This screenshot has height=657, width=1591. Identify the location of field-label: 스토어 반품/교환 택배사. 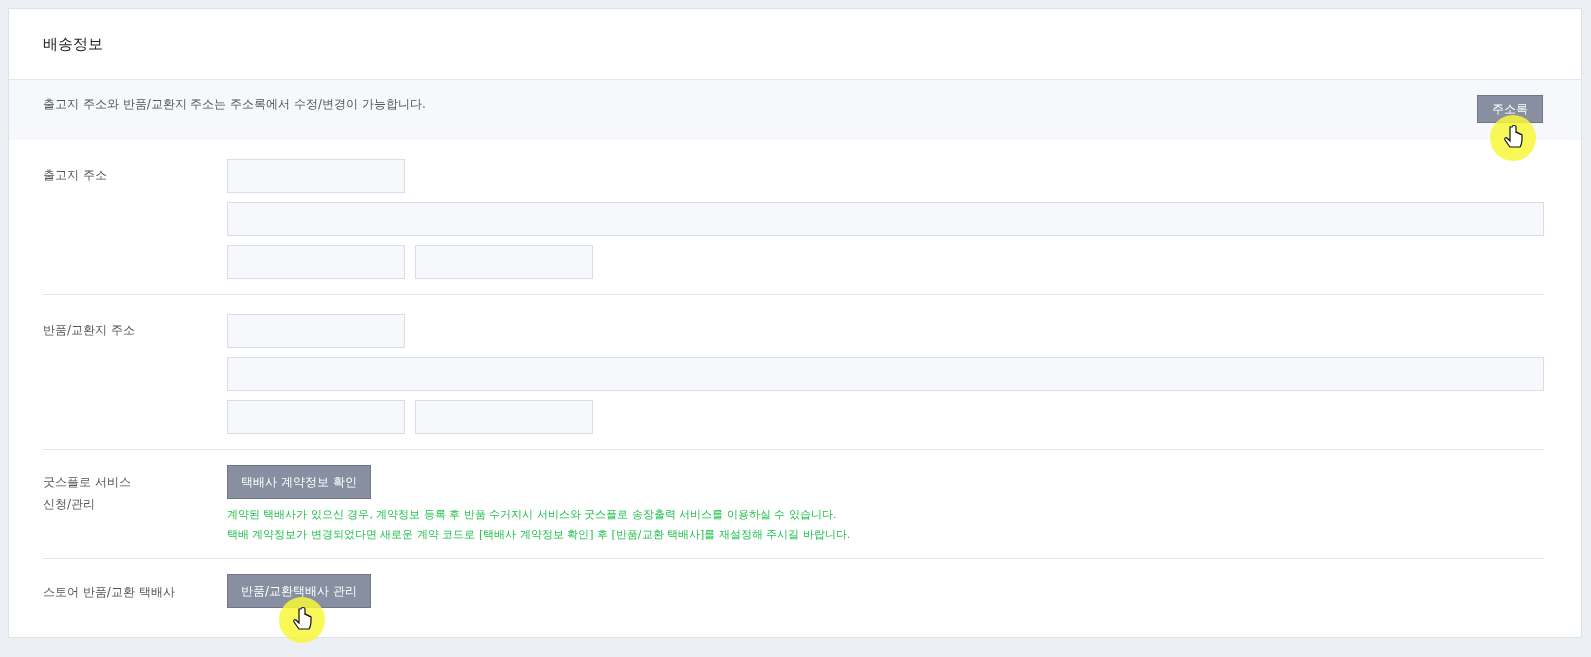
(109, 592).